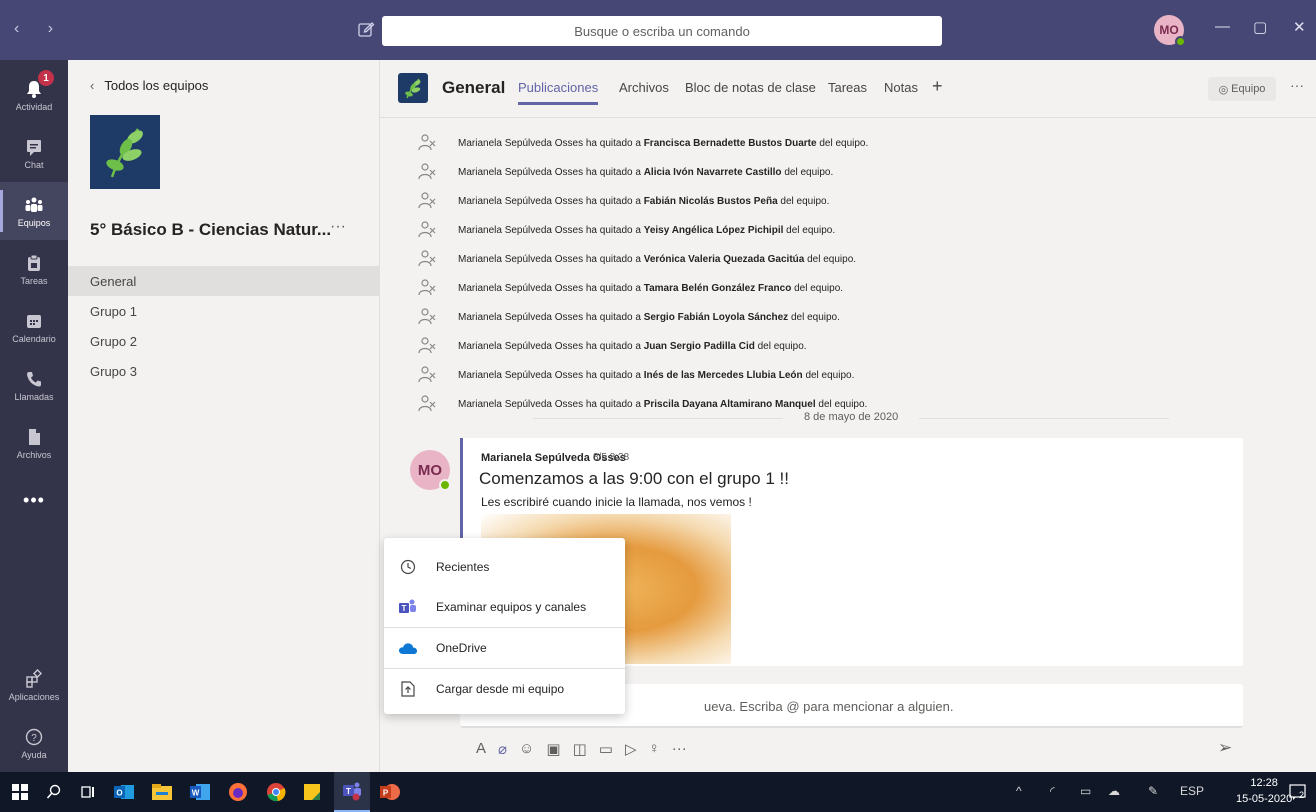 Image resolution: width=1316 pixels, height=812 pixels. Describe the element at coordinates (1302, 795) in the screenshot. I see `notification-count: 2` at that location.